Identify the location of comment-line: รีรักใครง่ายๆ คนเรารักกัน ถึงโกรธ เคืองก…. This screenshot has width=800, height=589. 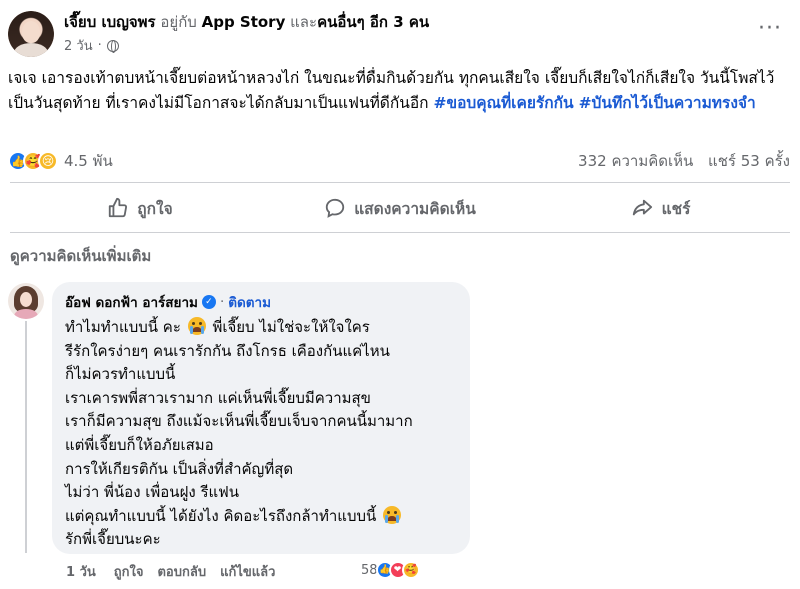
(227, 350).